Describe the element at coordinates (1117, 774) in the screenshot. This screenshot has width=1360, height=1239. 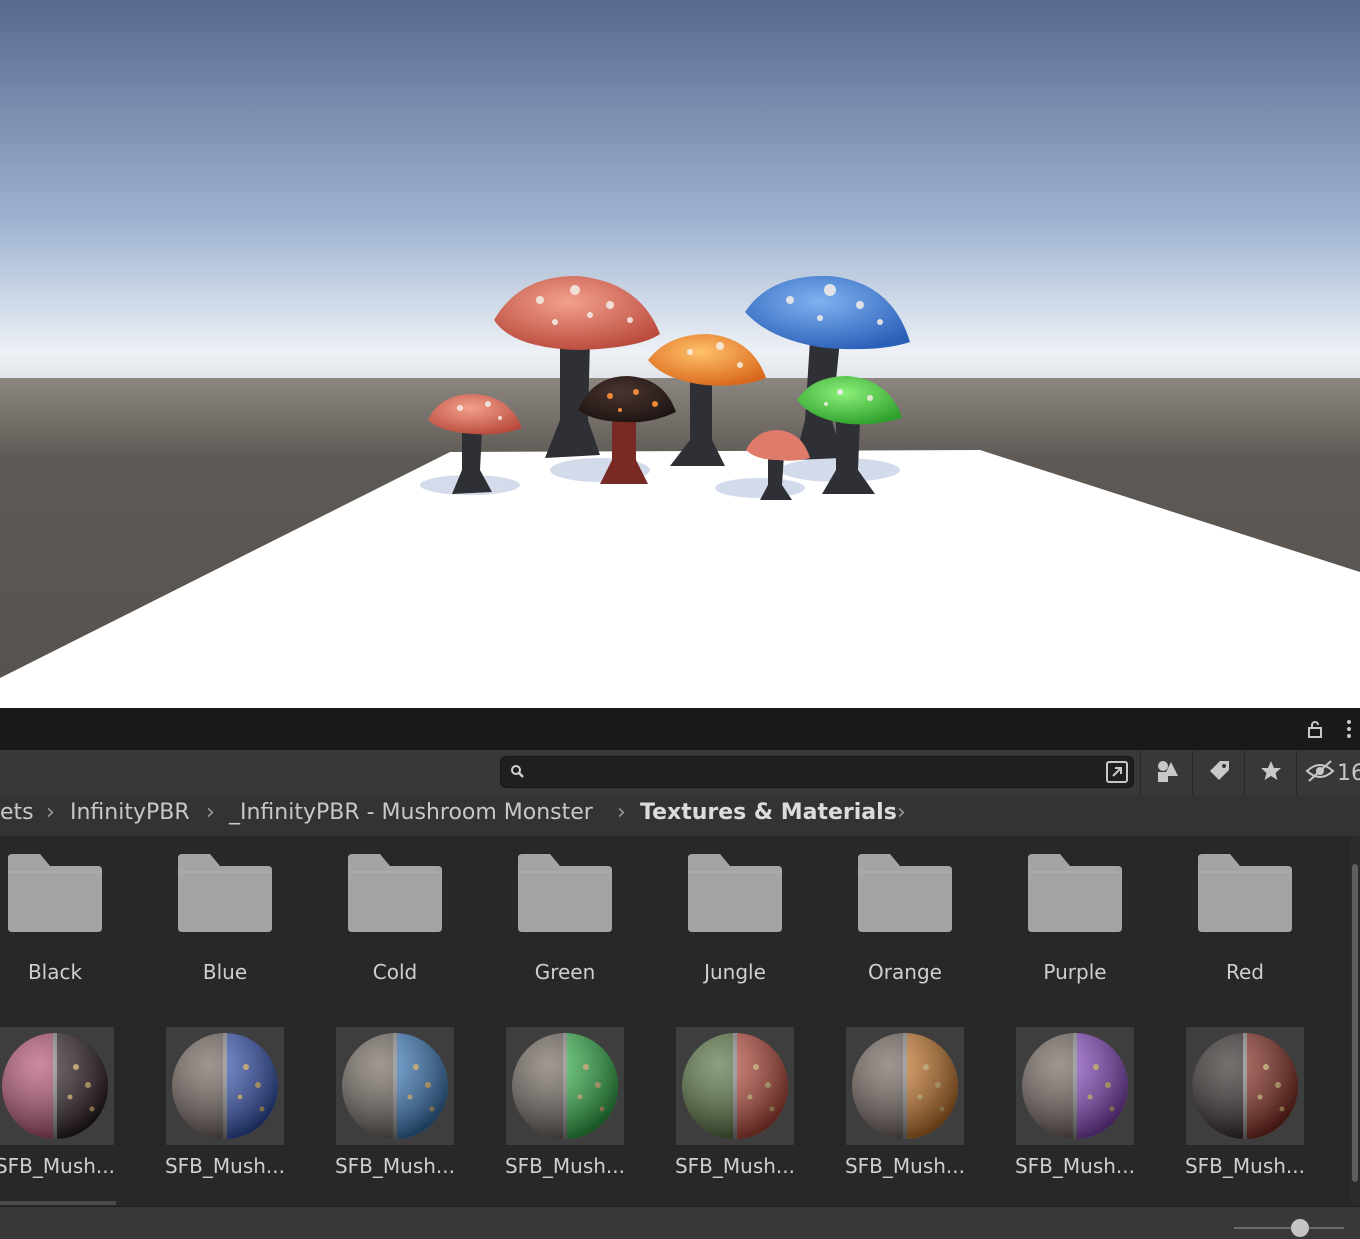
I see `search-in-new-window-icon` at that location.